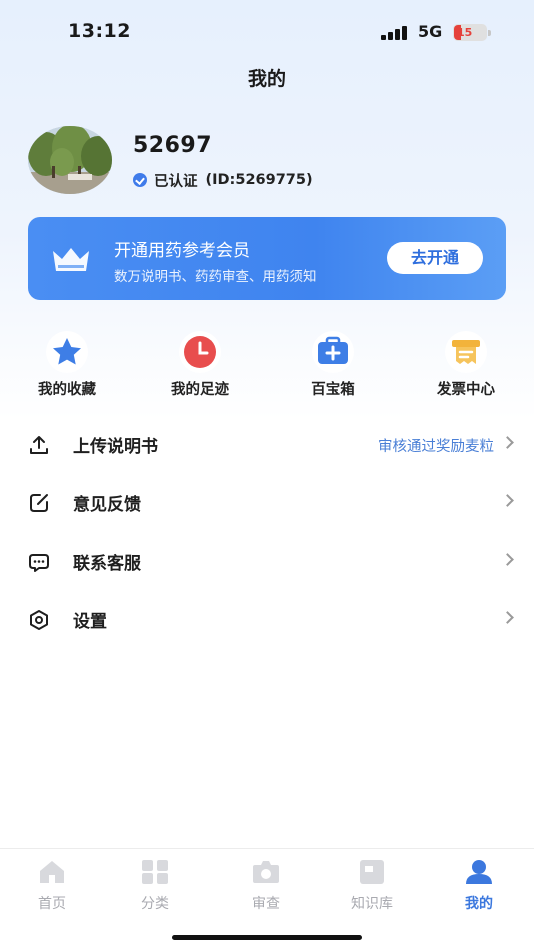 The height and width of the screenshot is (950, 534). I want to click on toolbox-icon, so click(333, 352).